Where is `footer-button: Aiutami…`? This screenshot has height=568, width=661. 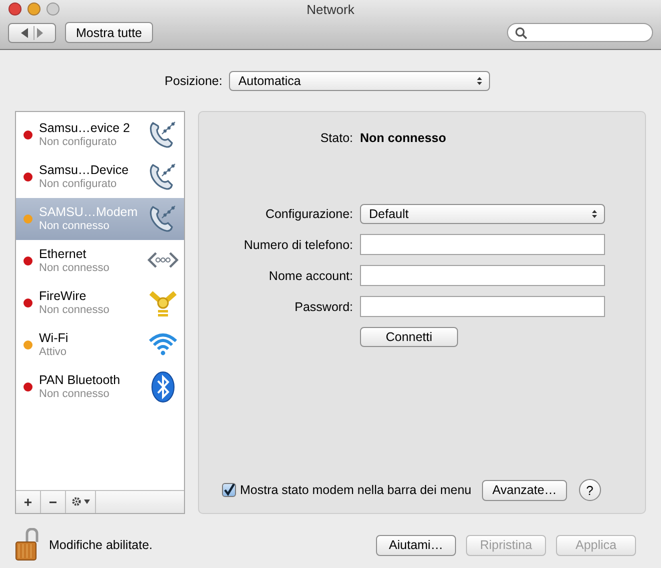 footer-button: Aiutami… is located at coordinates (416, 545).